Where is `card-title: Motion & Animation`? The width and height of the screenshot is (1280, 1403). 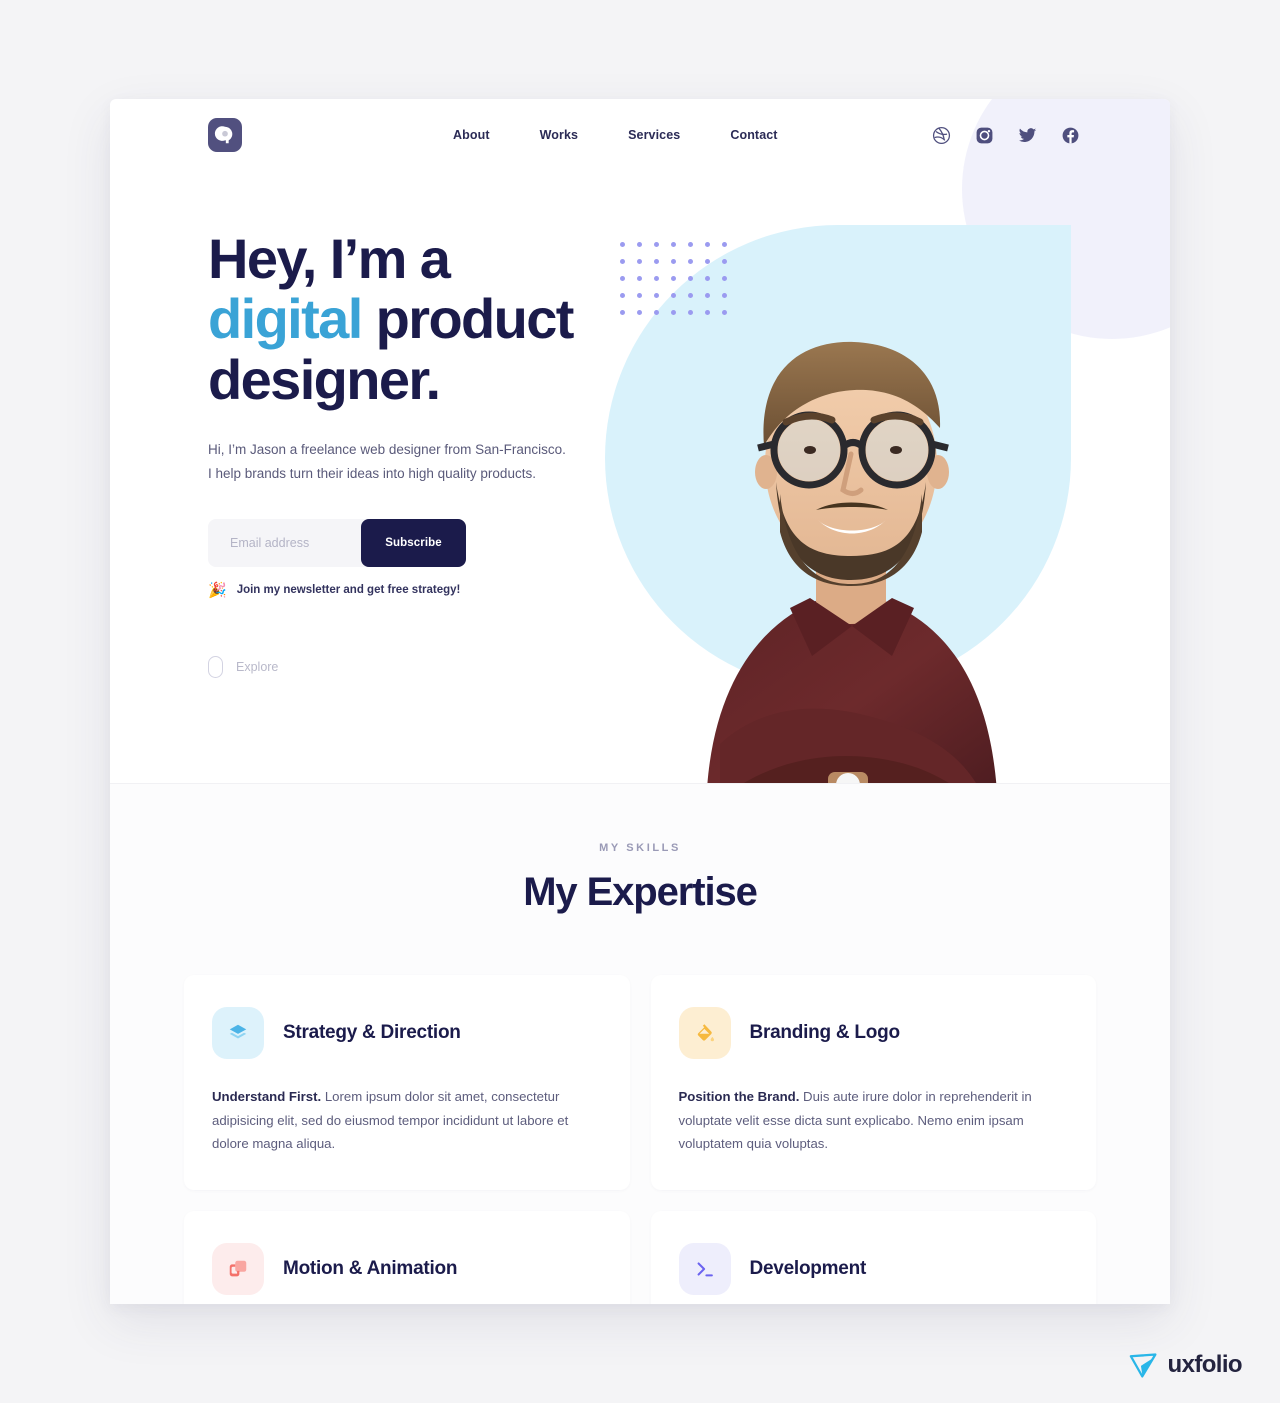 card-title: Motion & Animation is located at coordinates (370, 1268).